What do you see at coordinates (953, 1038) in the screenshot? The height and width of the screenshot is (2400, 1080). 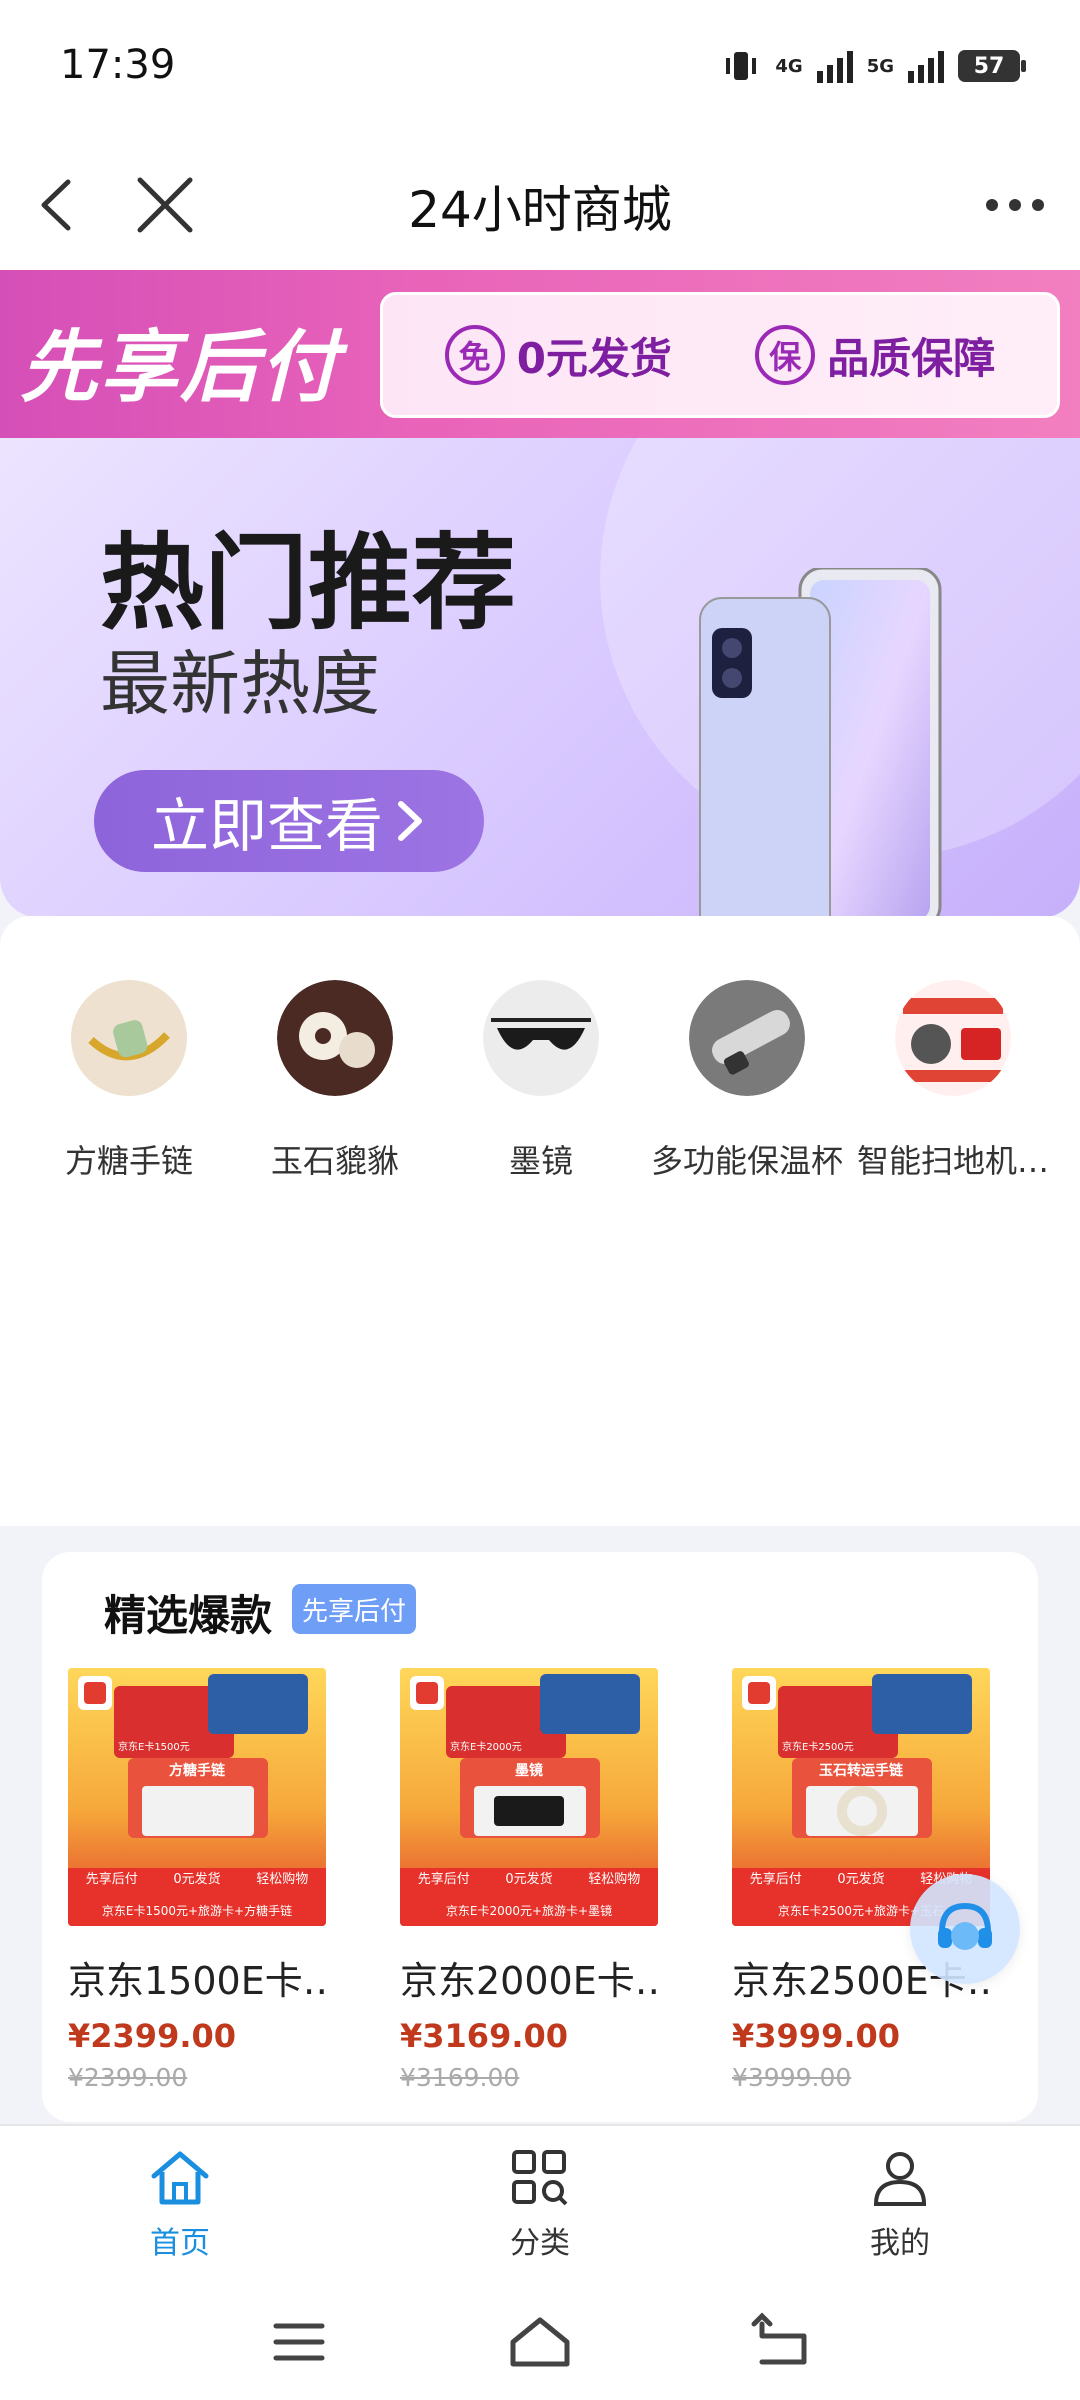 I see `robot-vacuum-icon` at bounding box center [953, 1038].